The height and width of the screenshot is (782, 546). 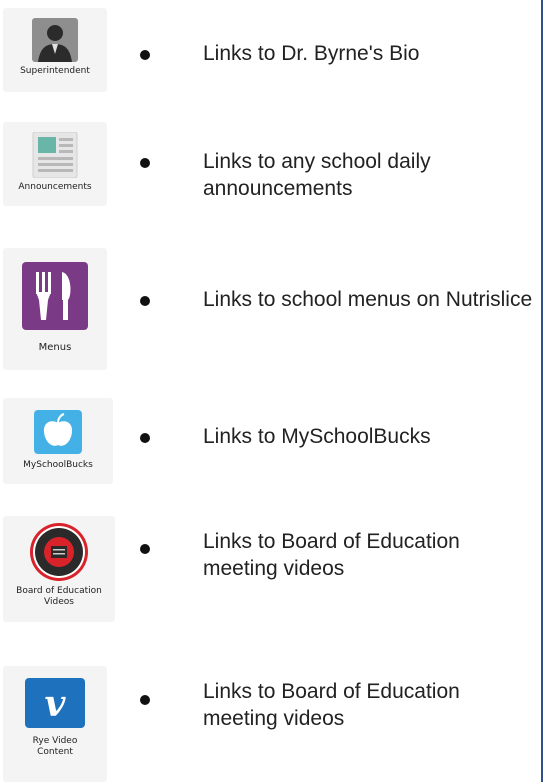 I want to click on announcements-tile: Announcements, so click(x=55, y=164).